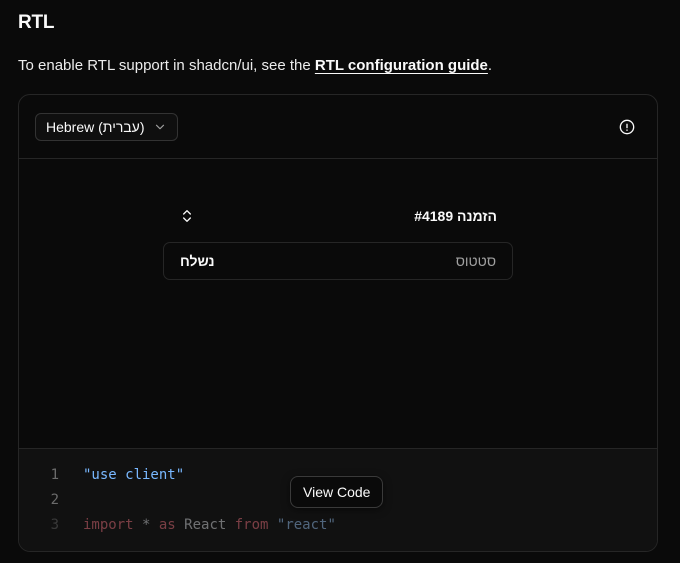  Describe the element at coordinates (302, 525) in the screenshot. I see `code-token: "react"` at that location.